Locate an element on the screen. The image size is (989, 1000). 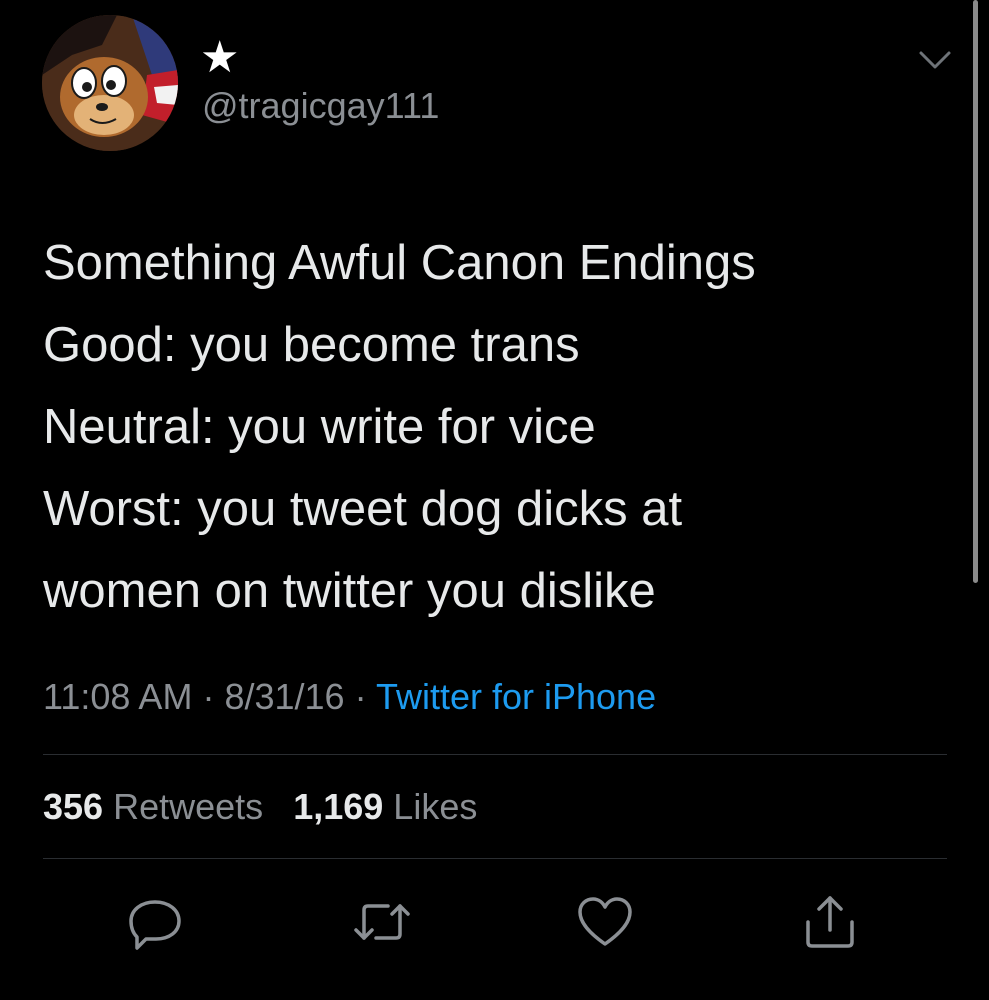
tweet-line: Neutral: you write for vice is located at coordinates (319, 427).